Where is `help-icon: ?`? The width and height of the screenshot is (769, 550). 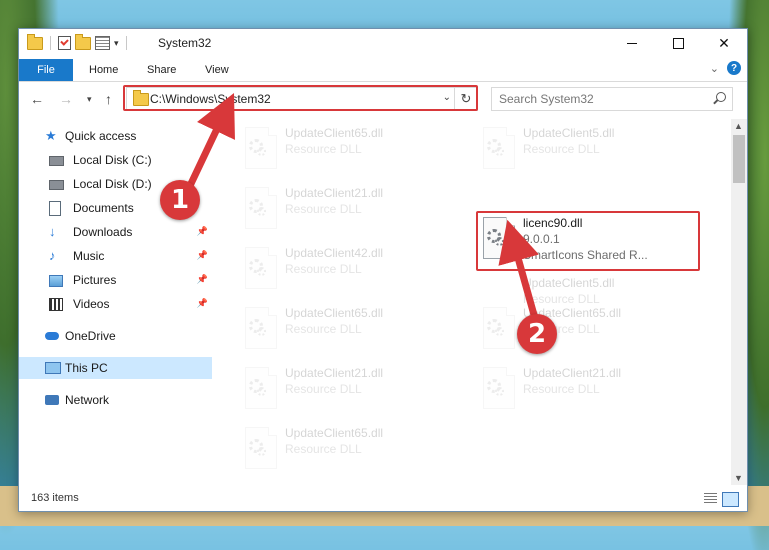
help-icon: ? is located at coordinates (734, 68).